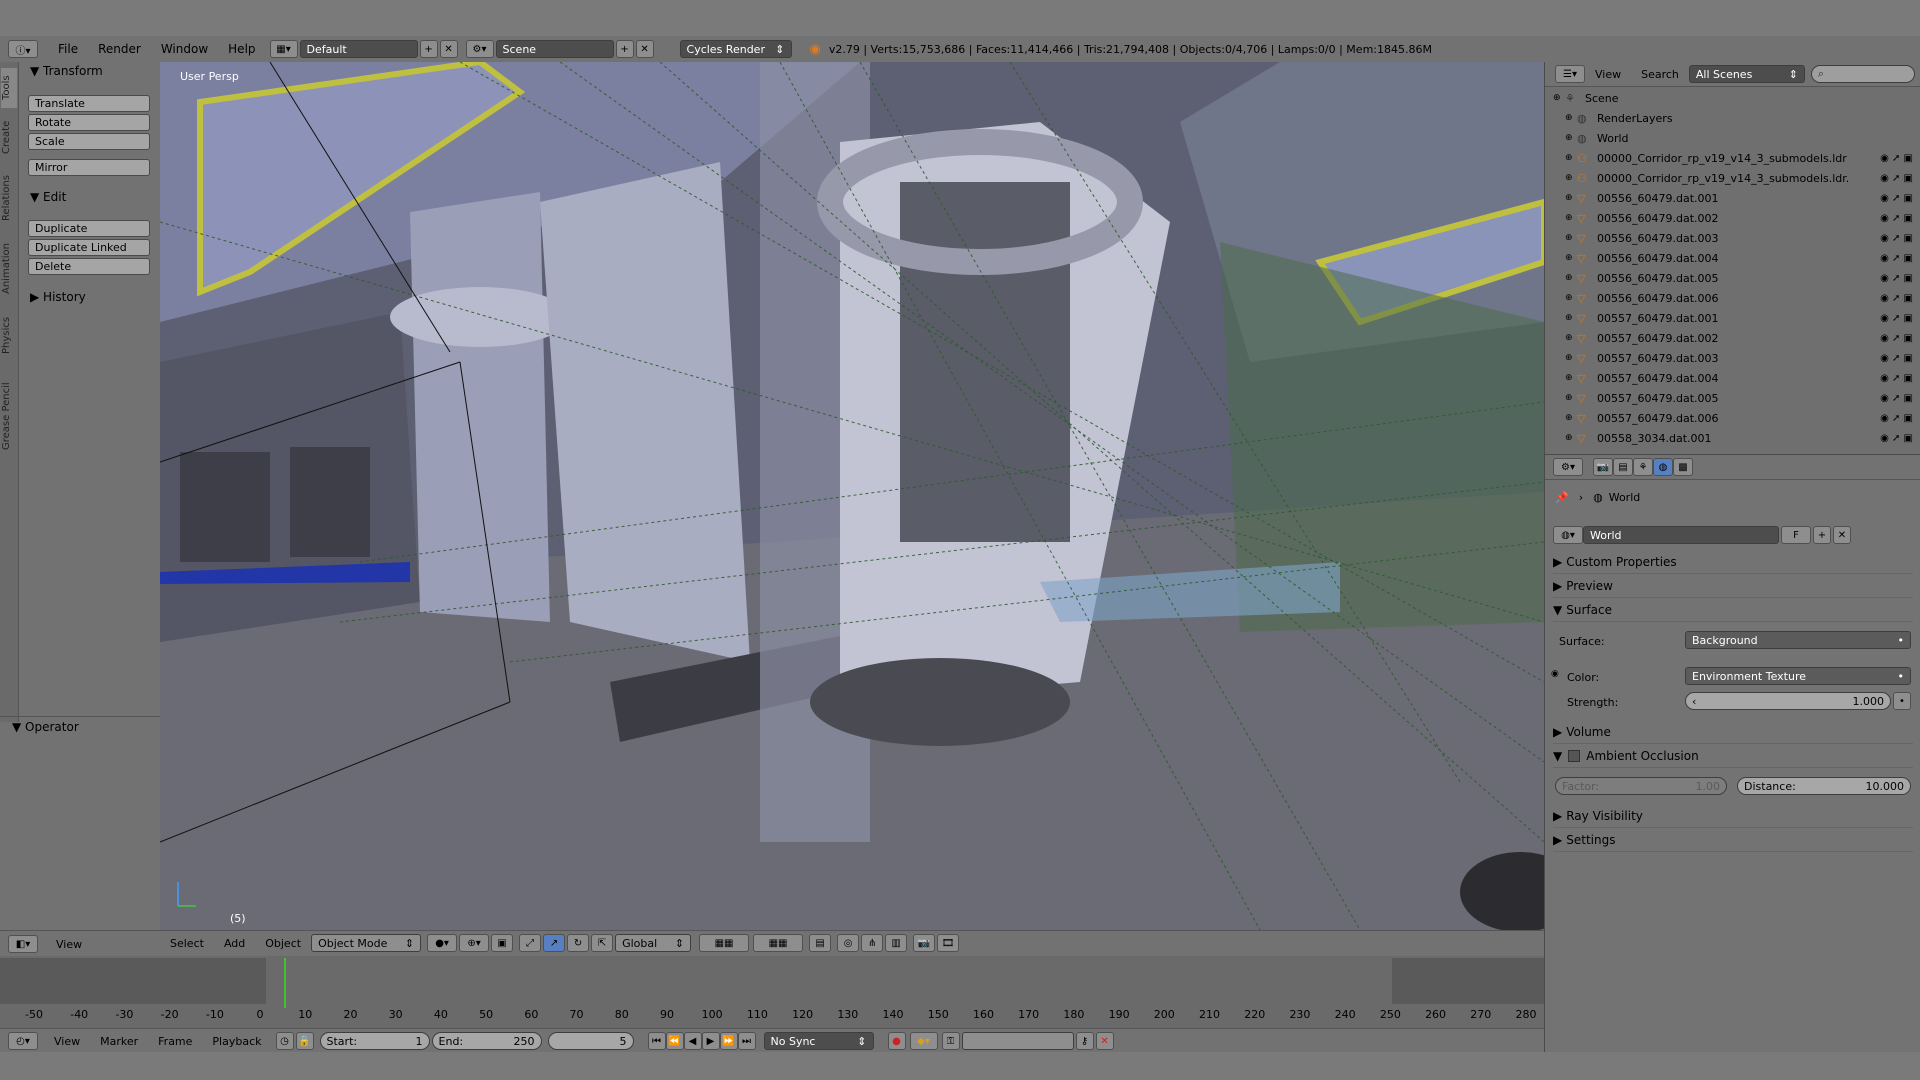 Image resolution: width=1920 pixels, height=1080 pixels. What do you see at coordinates (1822, 535) in the screenshot?
I see `add-world-icon: +` at bounding box center [1822, 535].